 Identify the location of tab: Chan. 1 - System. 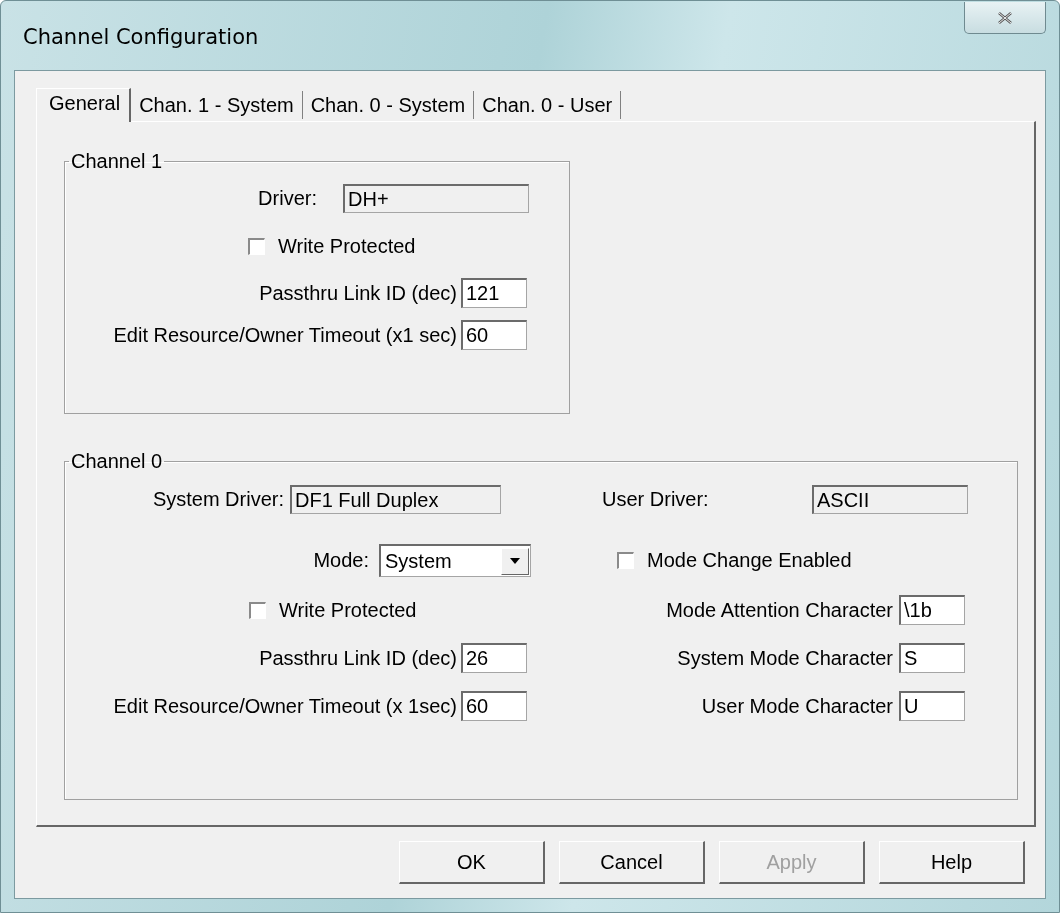
(217, 105).